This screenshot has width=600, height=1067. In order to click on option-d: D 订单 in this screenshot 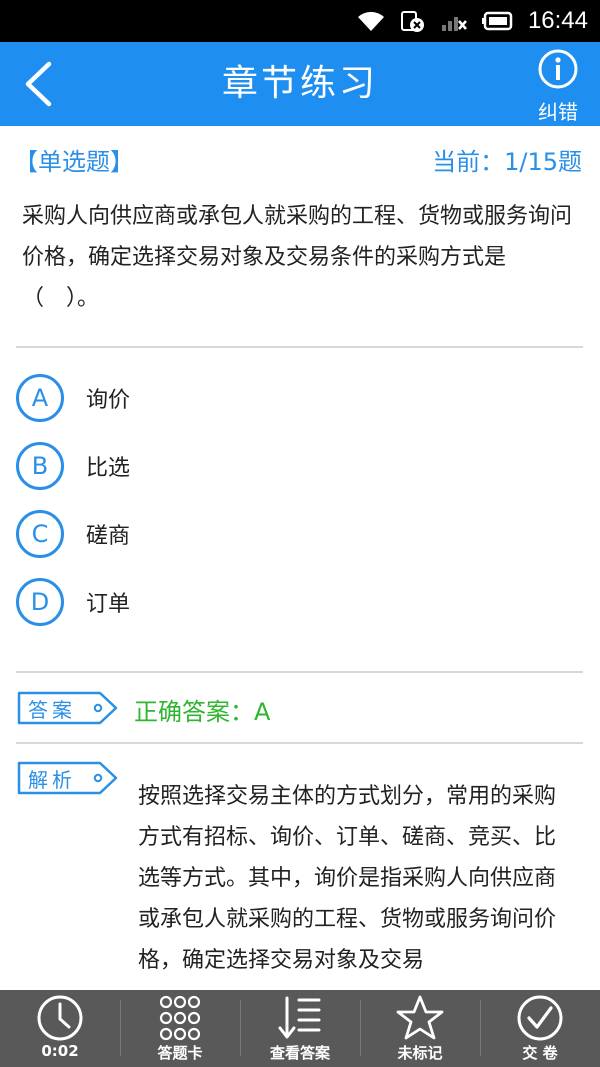, I will do `click(296, 602)`.